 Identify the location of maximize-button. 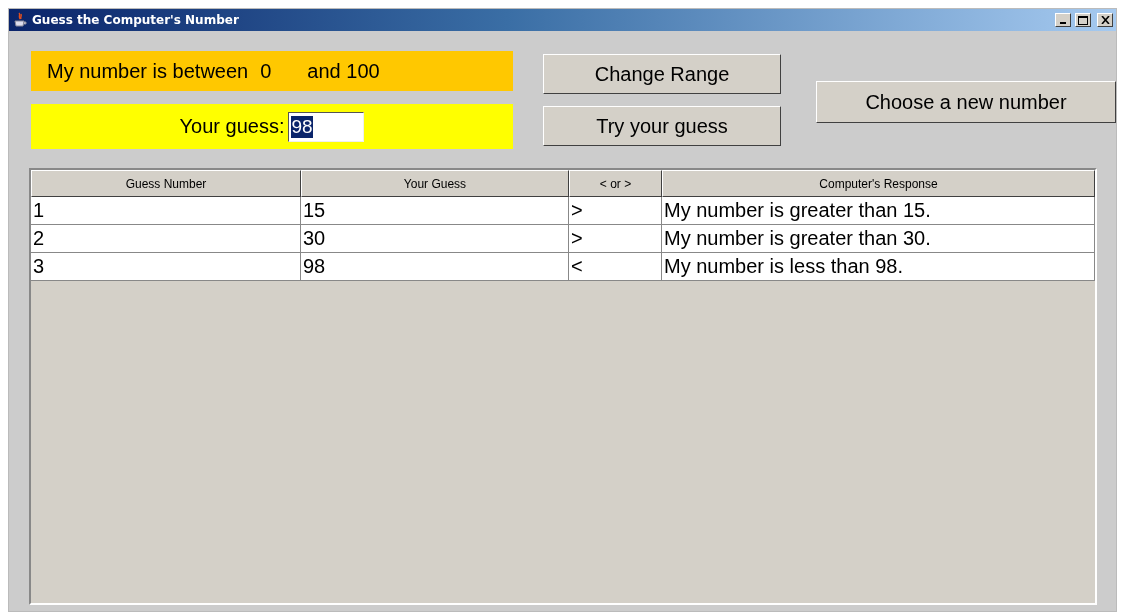
(1083, 20).